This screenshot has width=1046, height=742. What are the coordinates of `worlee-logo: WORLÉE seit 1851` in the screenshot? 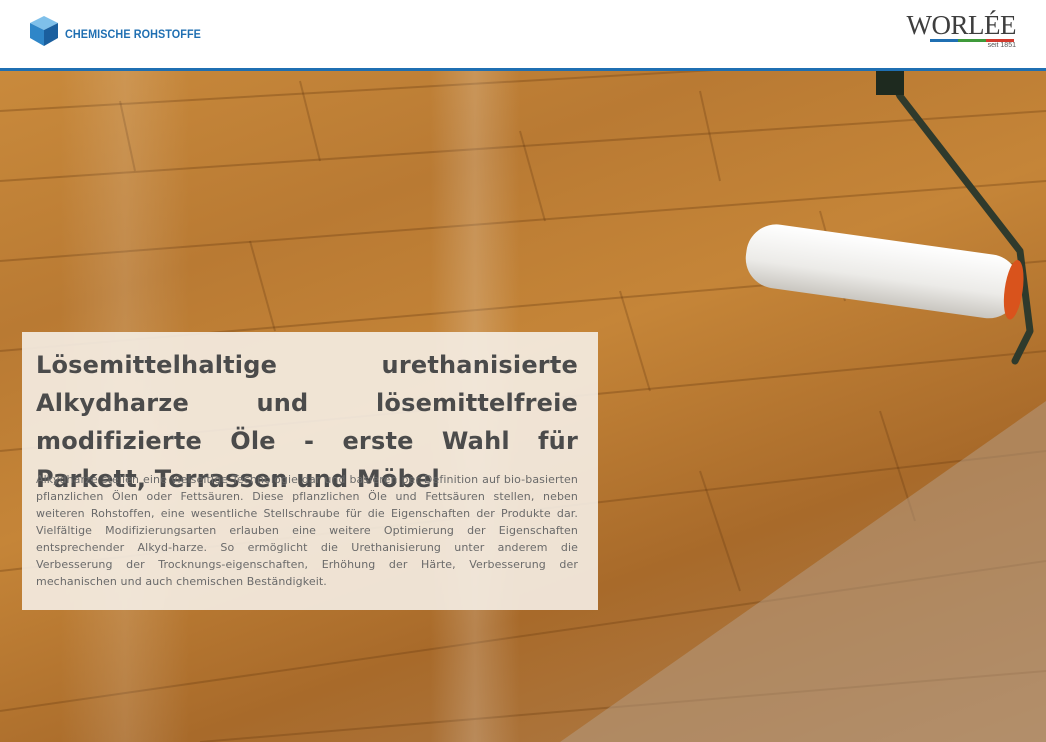 It's located at (962, 31).